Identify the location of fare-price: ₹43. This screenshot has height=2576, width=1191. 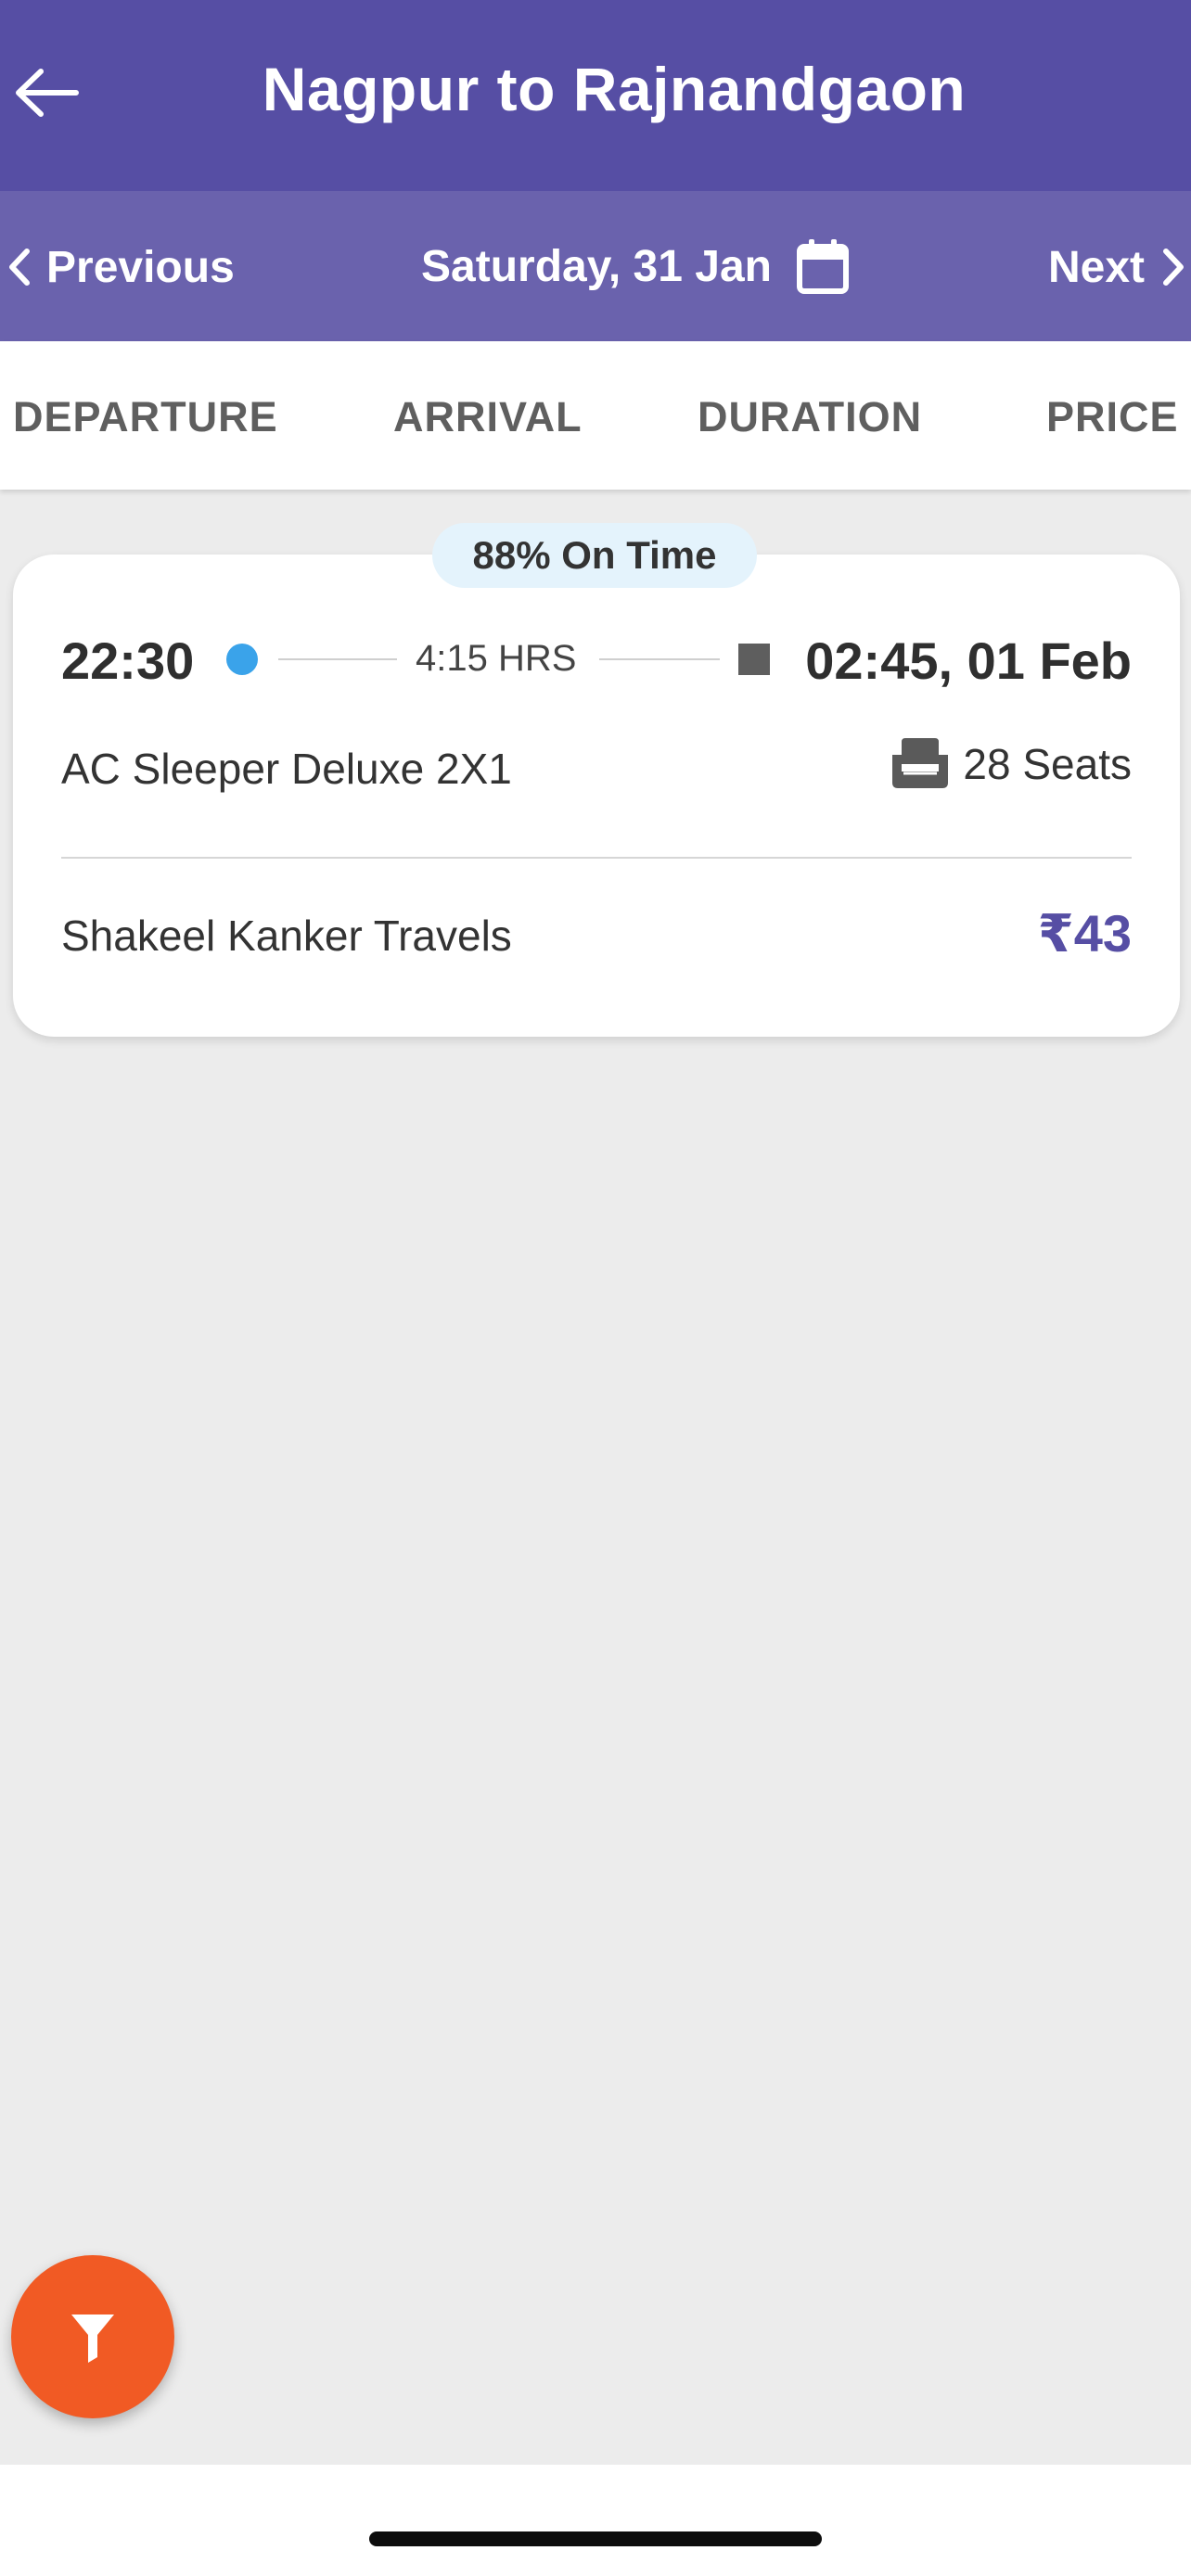
(1084, 933).